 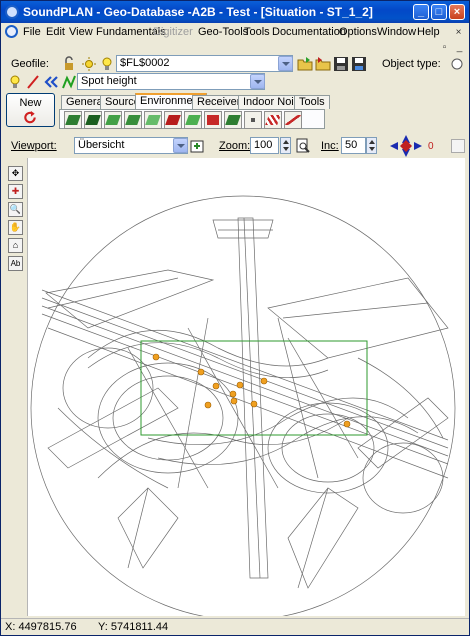 I want to click on menu-edit: Edit, so click(x=55, y=32).